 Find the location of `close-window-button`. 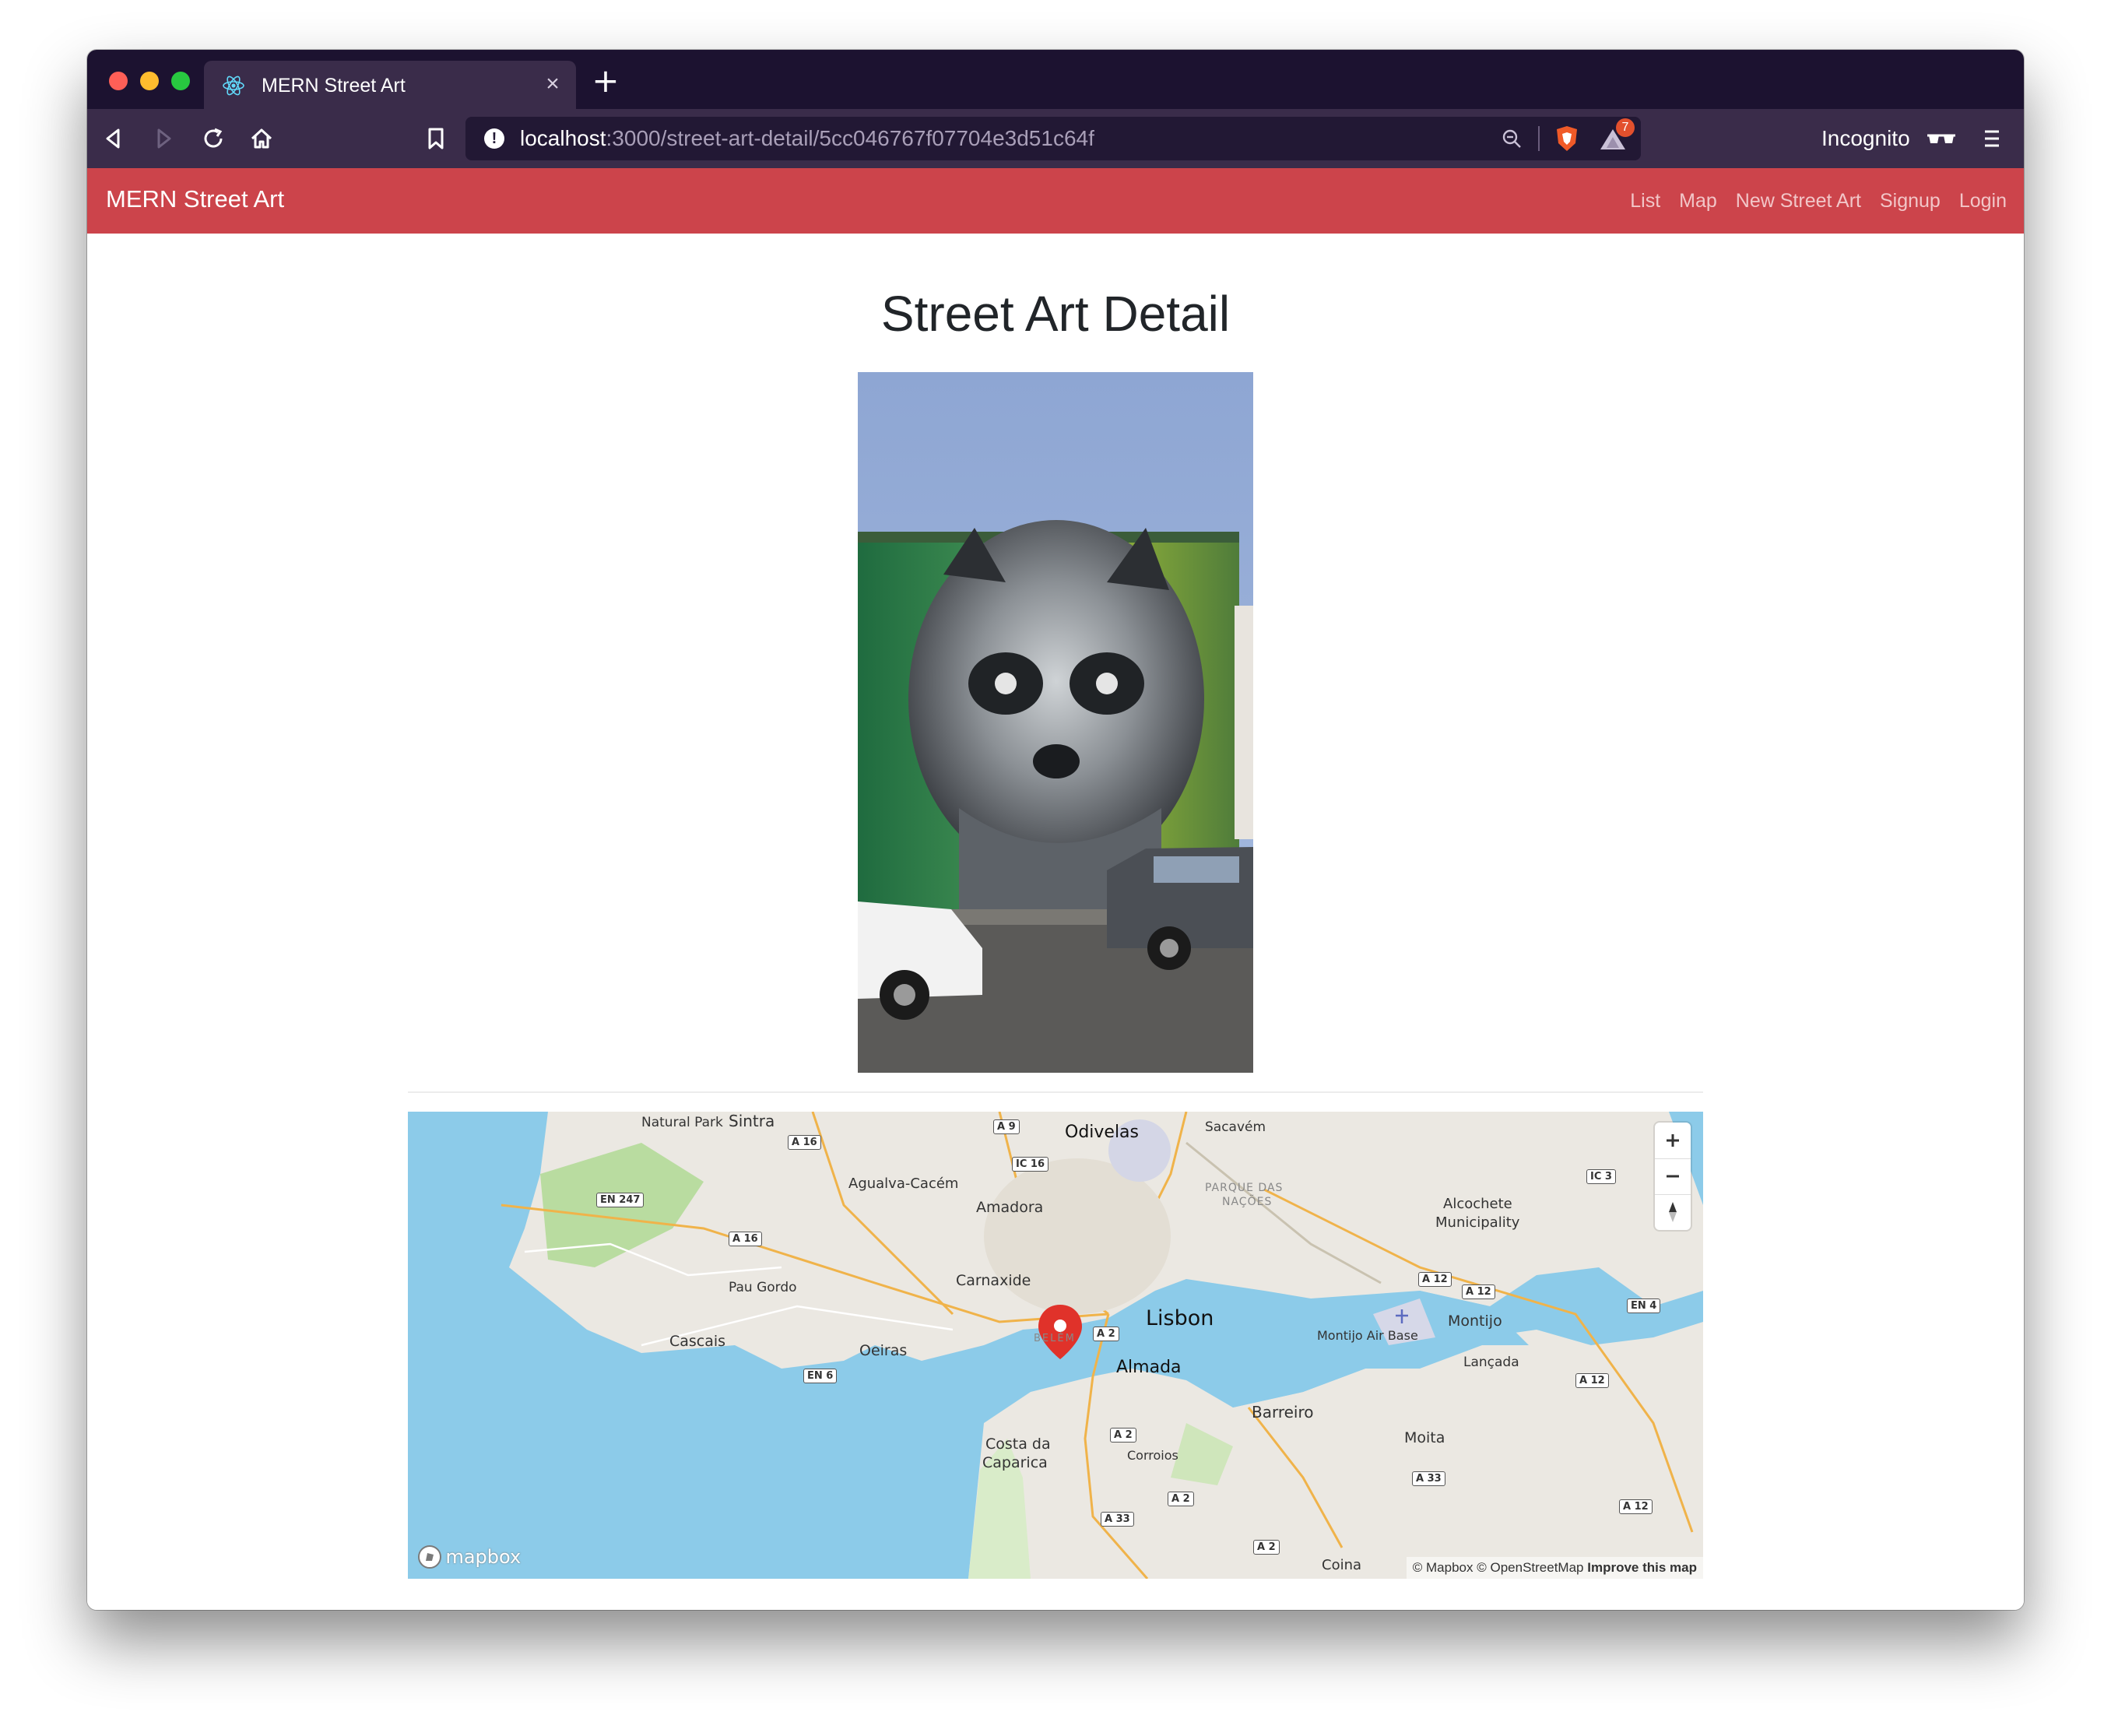

close-window-button is located at coordinates (119, 81).